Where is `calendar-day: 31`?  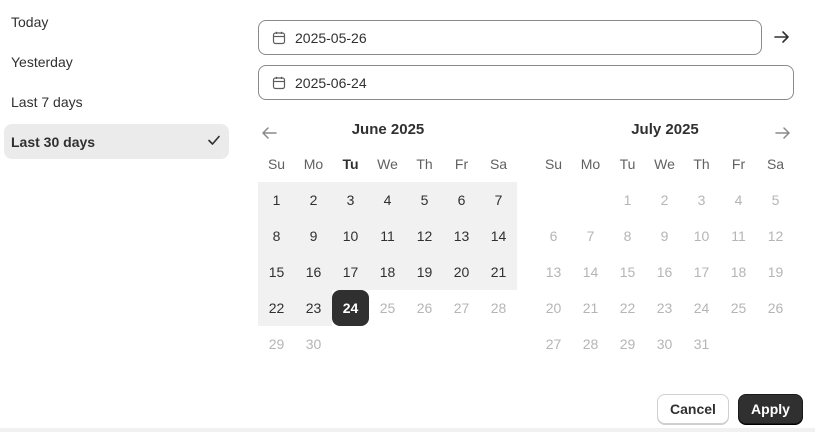
calendar-day: 31 is located at coordinates (701, 344).